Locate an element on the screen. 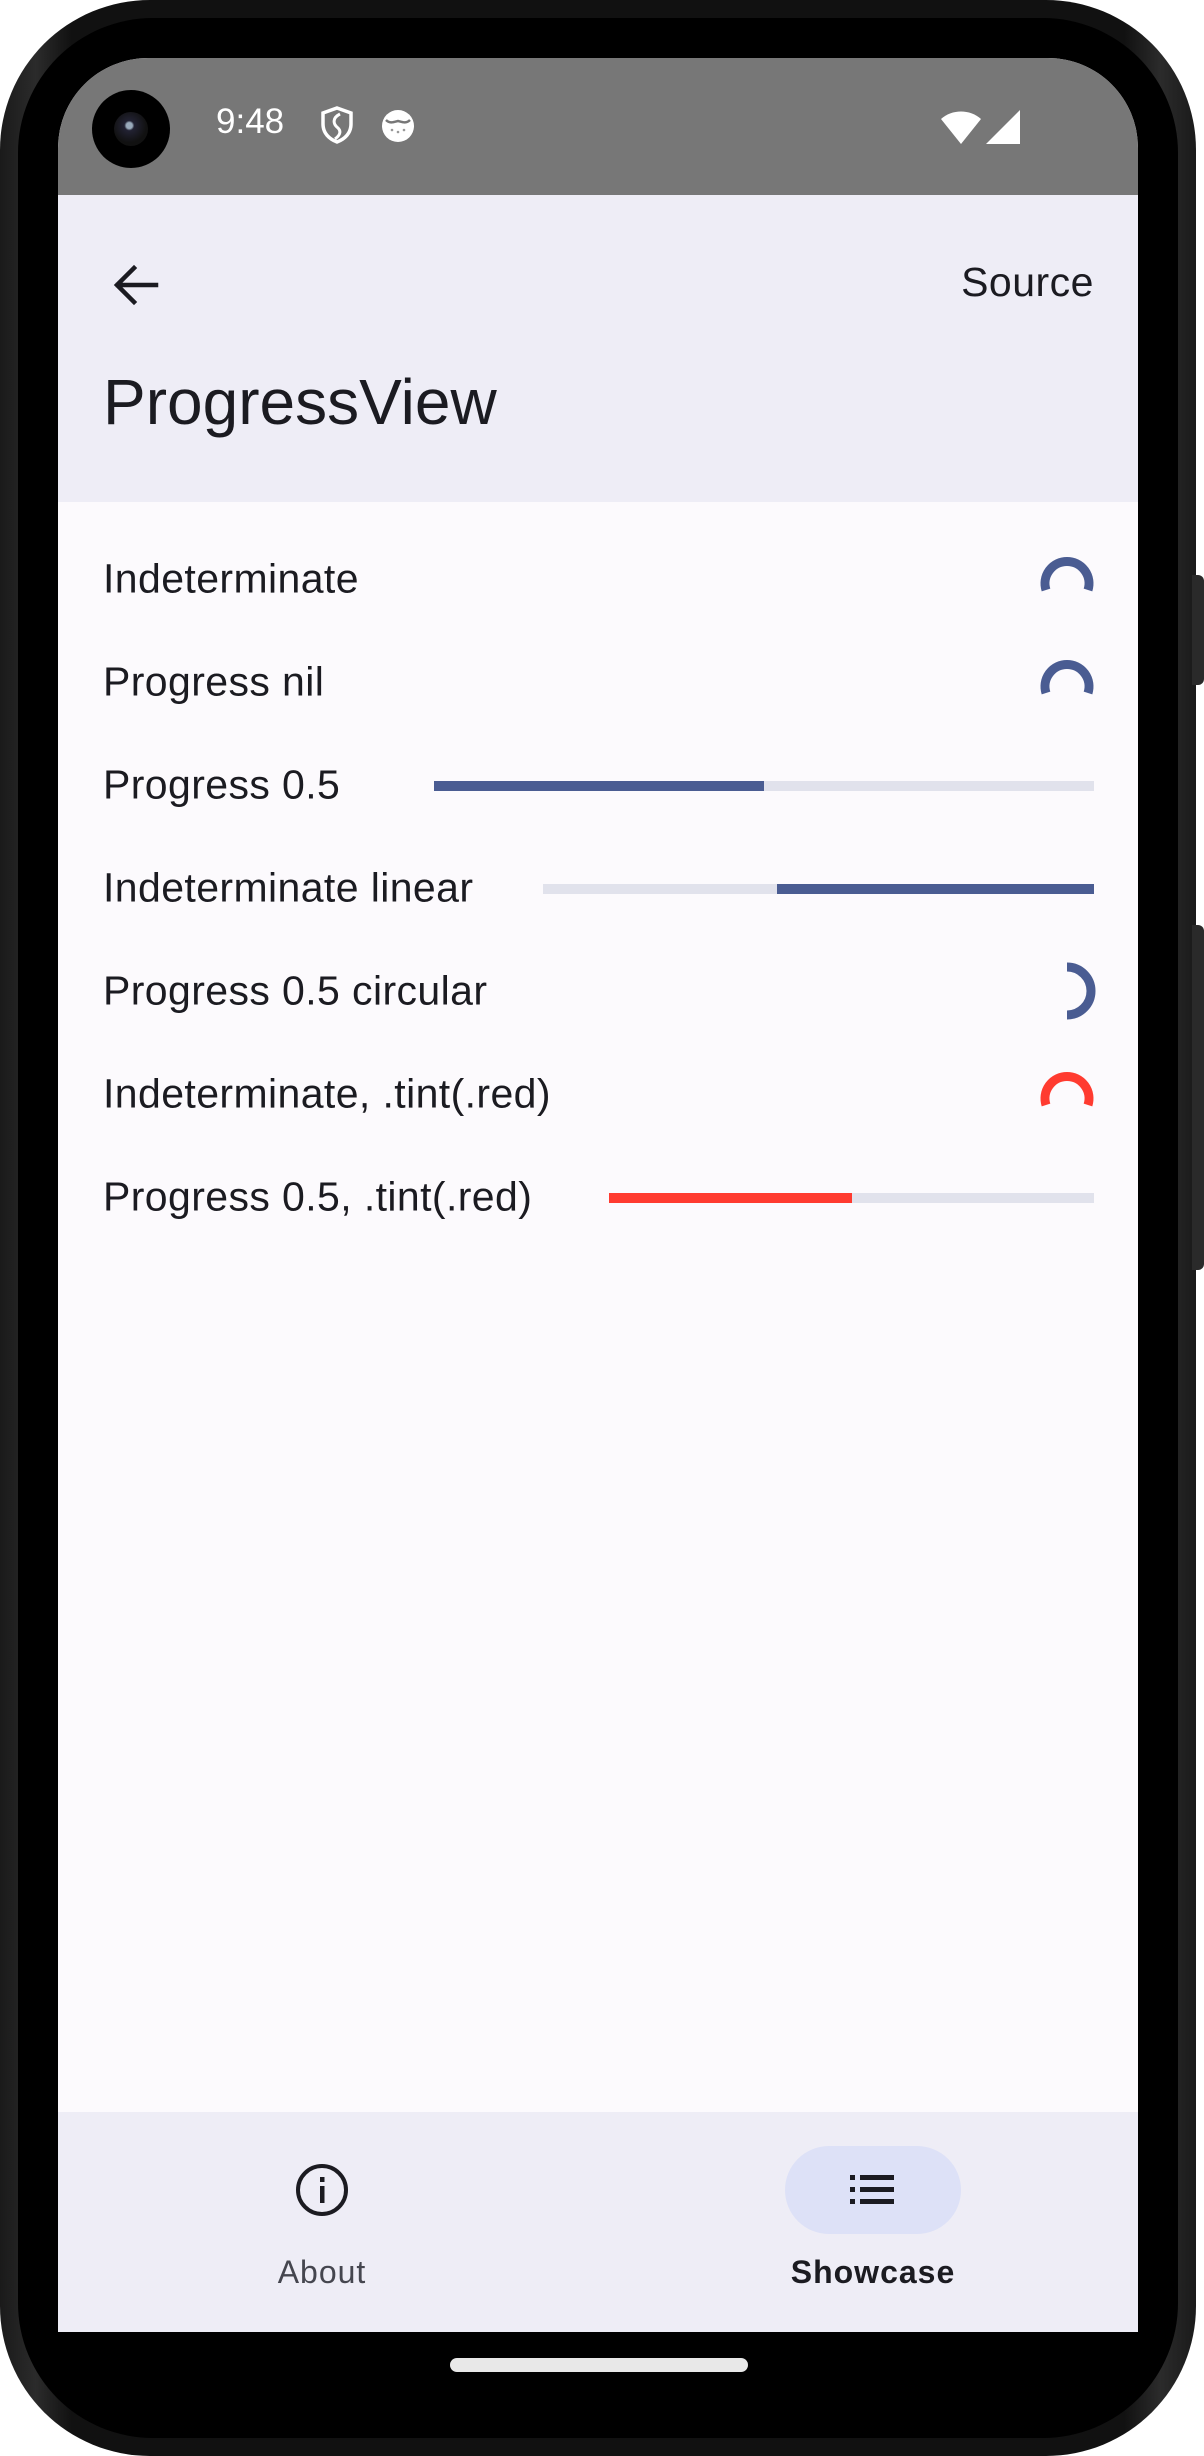 Image resolution: width=1204 pixels, height=2456 pixels. back-button is located at coordinates (136, 285).